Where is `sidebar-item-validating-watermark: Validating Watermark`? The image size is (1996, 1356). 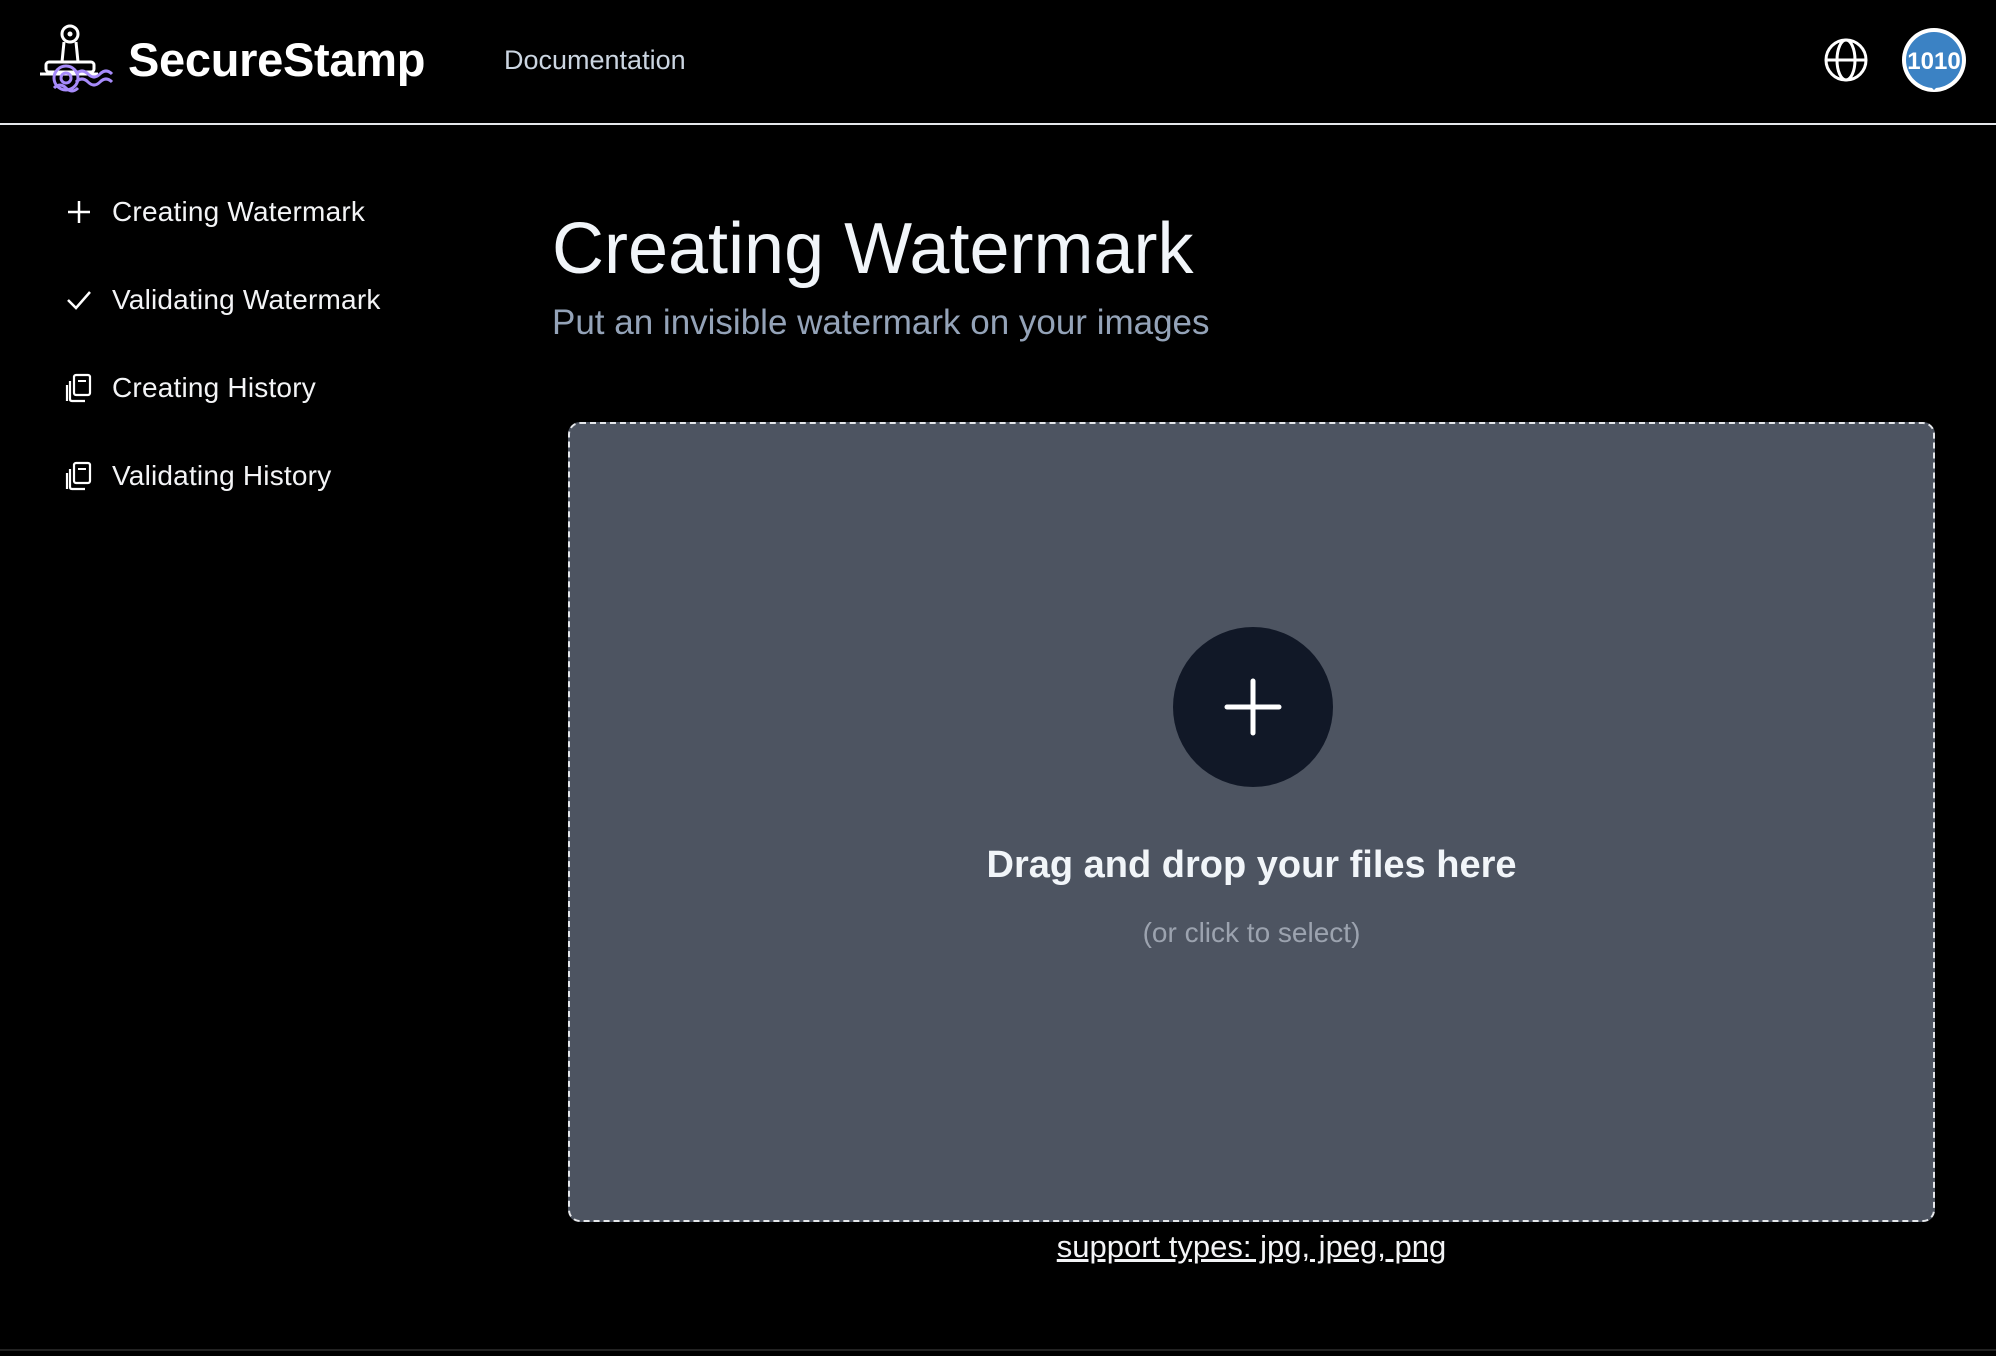
sidebar-item-validating-watermark: Validating Watermark is located at coordinates (221, 300).